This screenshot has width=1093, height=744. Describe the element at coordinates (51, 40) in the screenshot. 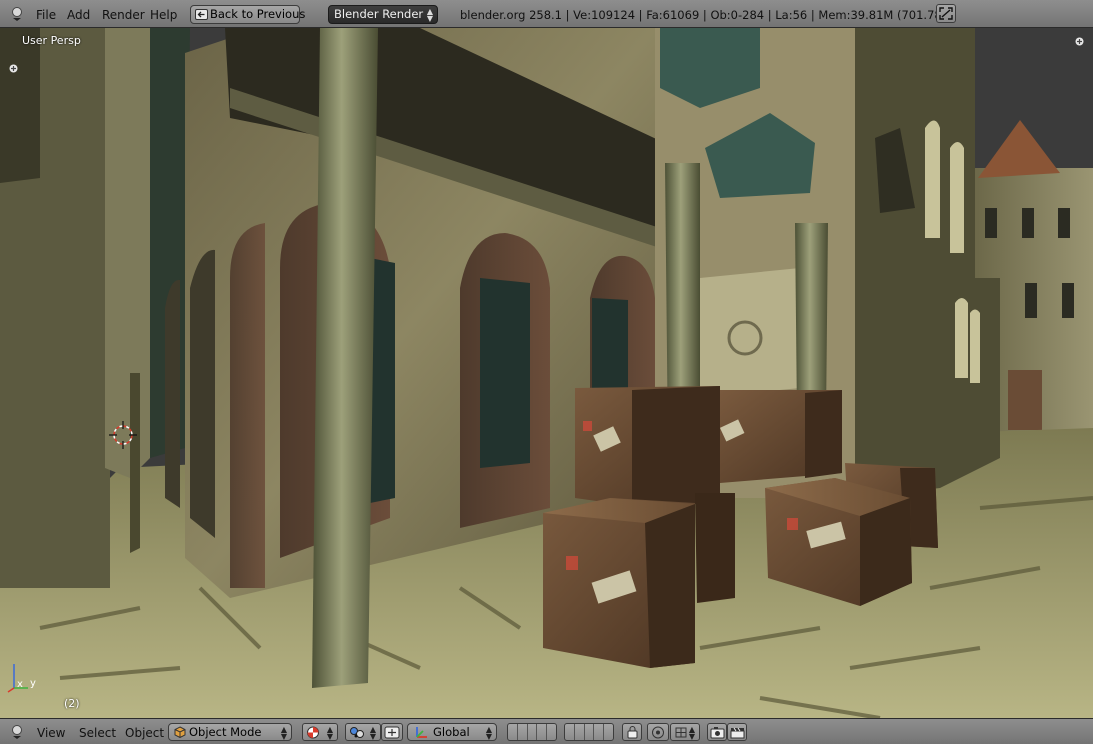

I see `view-perspective-label: User Persp` at that location.